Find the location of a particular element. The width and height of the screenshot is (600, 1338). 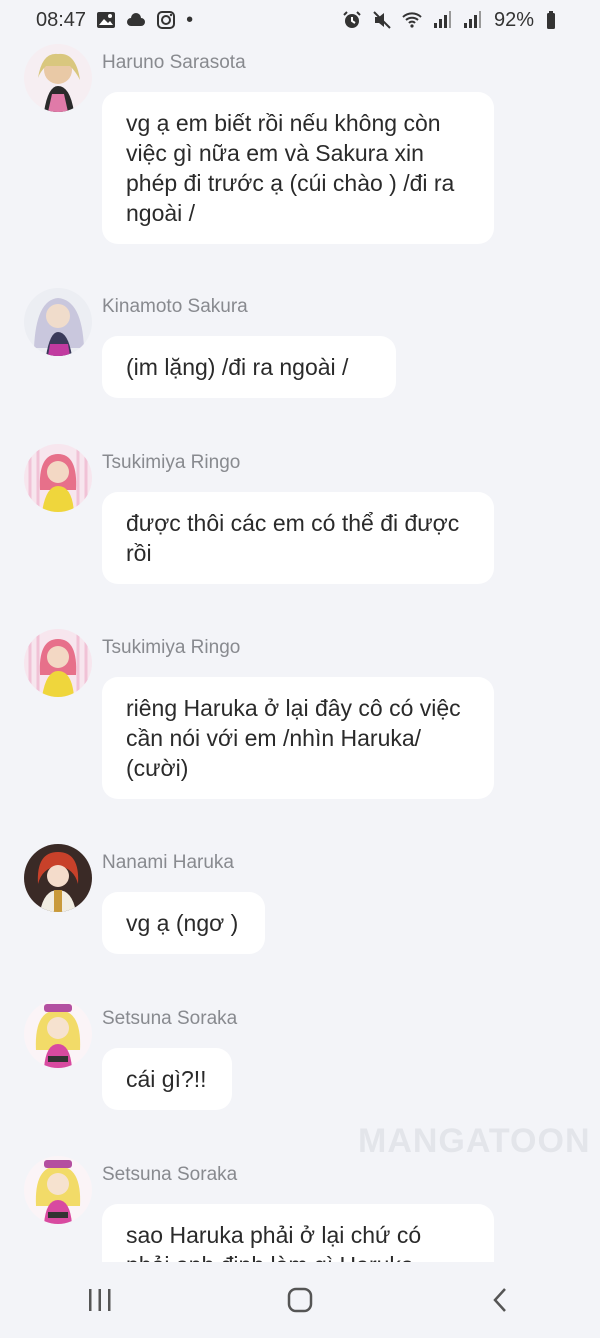

sender-name: Kinamoto Sakura is located at coordinates (175, 306).